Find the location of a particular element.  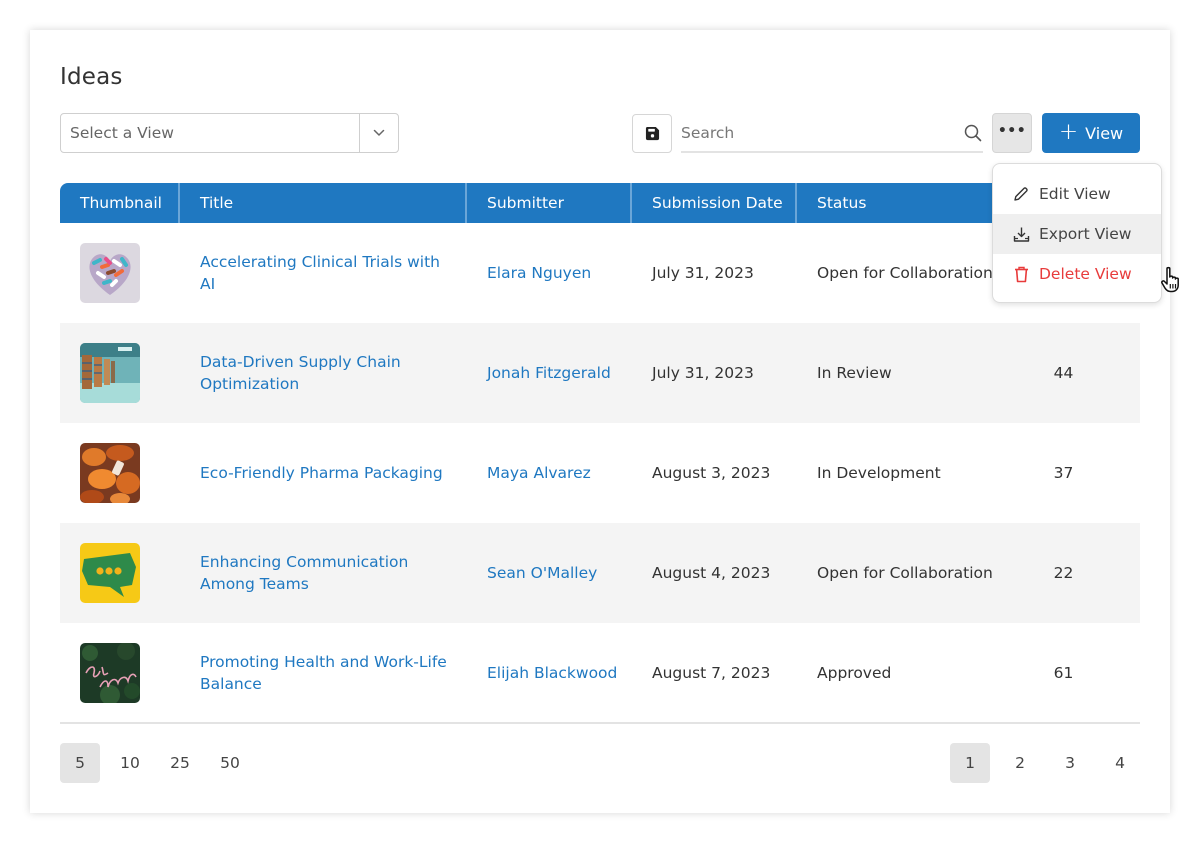

menu-item-label: Edit View is located at coordinates (1075, 194).